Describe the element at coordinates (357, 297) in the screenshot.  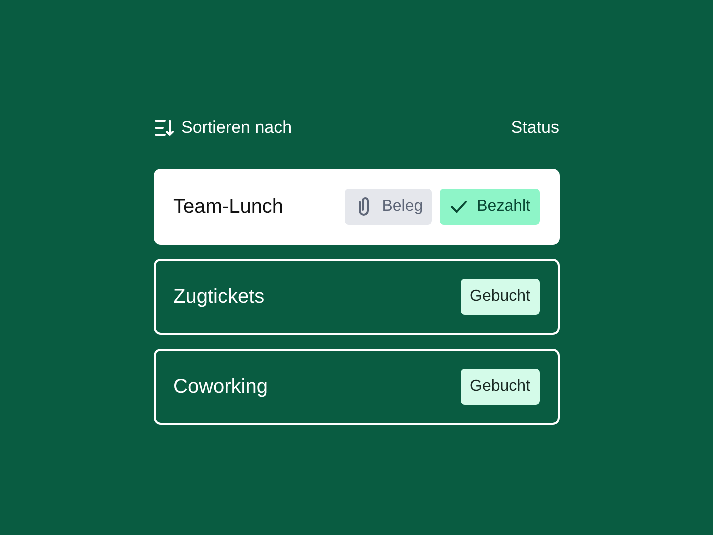
I see `expense-card: Zugtickets Gebucht` at that location.